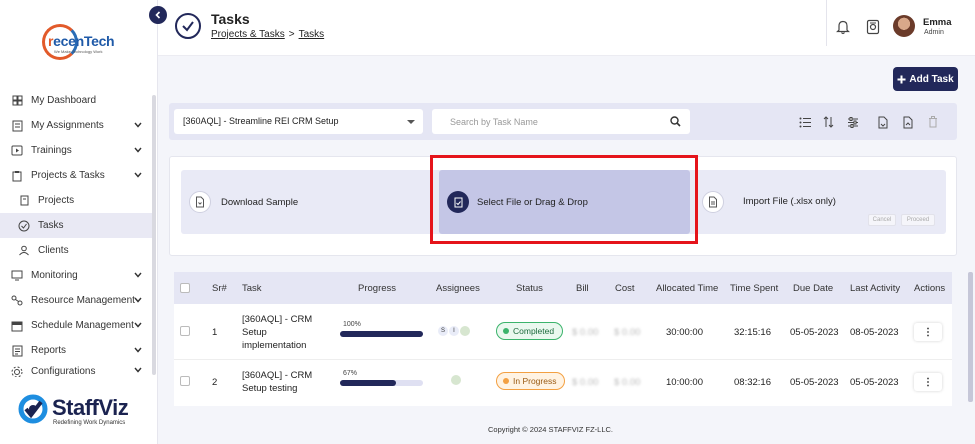  Describe the element at coordinates (530, 331) in the screenshot. I see `status-badge: Completed` at that location.